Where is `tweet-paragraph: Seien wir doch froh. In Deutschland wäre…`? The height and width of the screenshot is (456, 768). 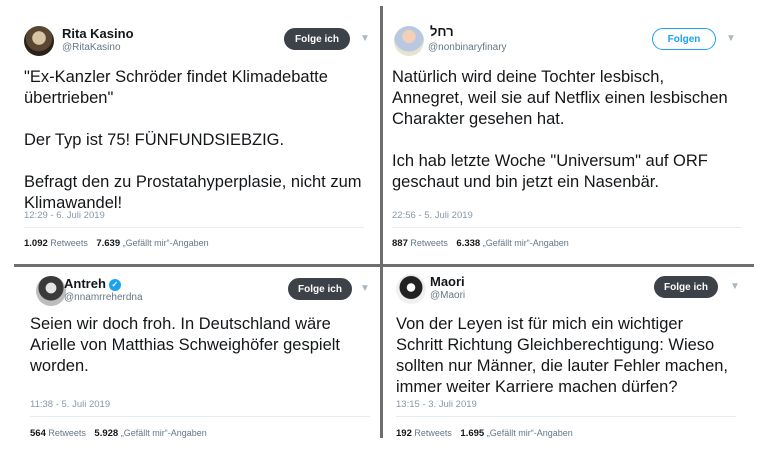 tweet-paragraph: Seien wir doch froh. In Deutschland wäre… is located at coordinates (185, 345).